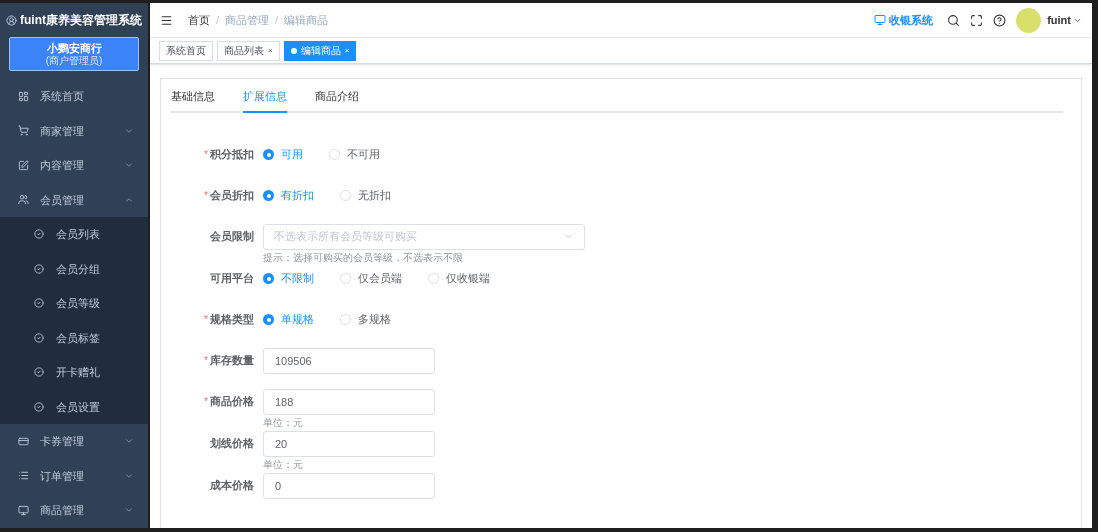 The width and height of the screenshot is (1098, 532). What do you see at coordinates (270, 50) in the screenshot?
I see `close-icon: ×` at bounding box center [270, 50].